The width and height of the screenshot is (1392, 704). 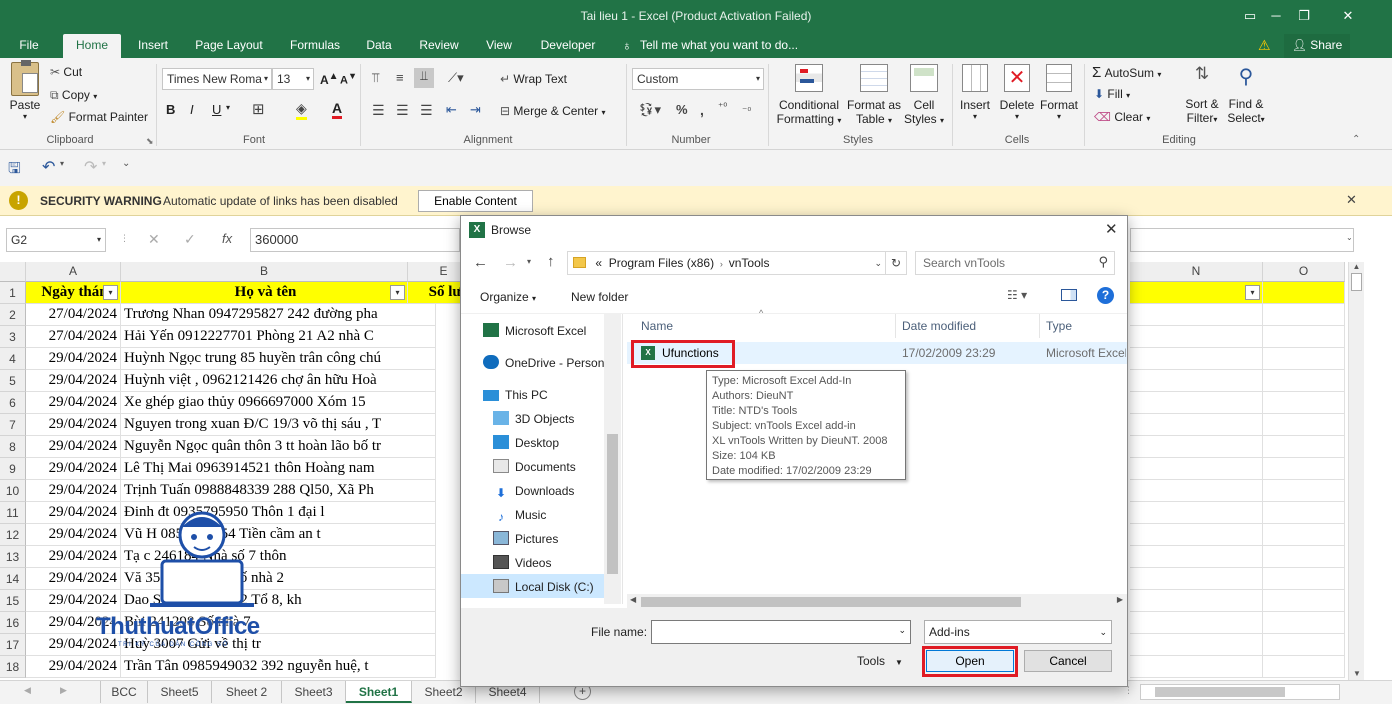 What do you see at coordinates (247, 692) in the screenshot?
I see `sheet-tab-sheet-2: Sheet 2` at bounding box center [247, 692].